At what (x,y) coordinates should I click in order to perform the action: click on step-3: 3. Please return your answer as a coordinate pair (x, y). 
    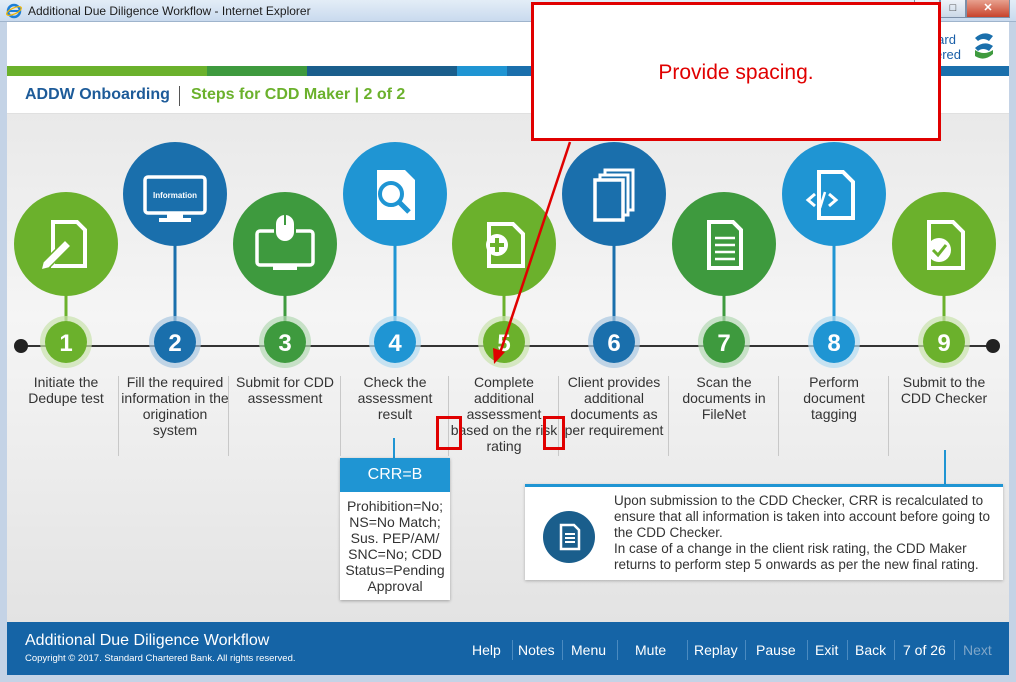
    Looking at the image, I should click on (285, 280).